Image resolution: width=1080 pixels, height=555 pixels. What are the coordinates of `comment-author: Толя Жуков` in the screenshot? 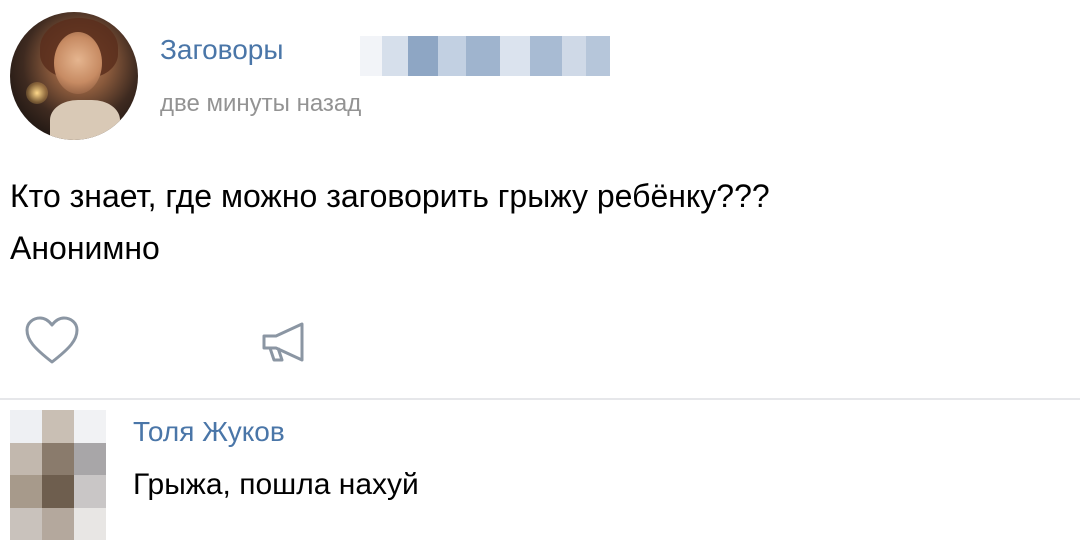 It's located at (209, 432).